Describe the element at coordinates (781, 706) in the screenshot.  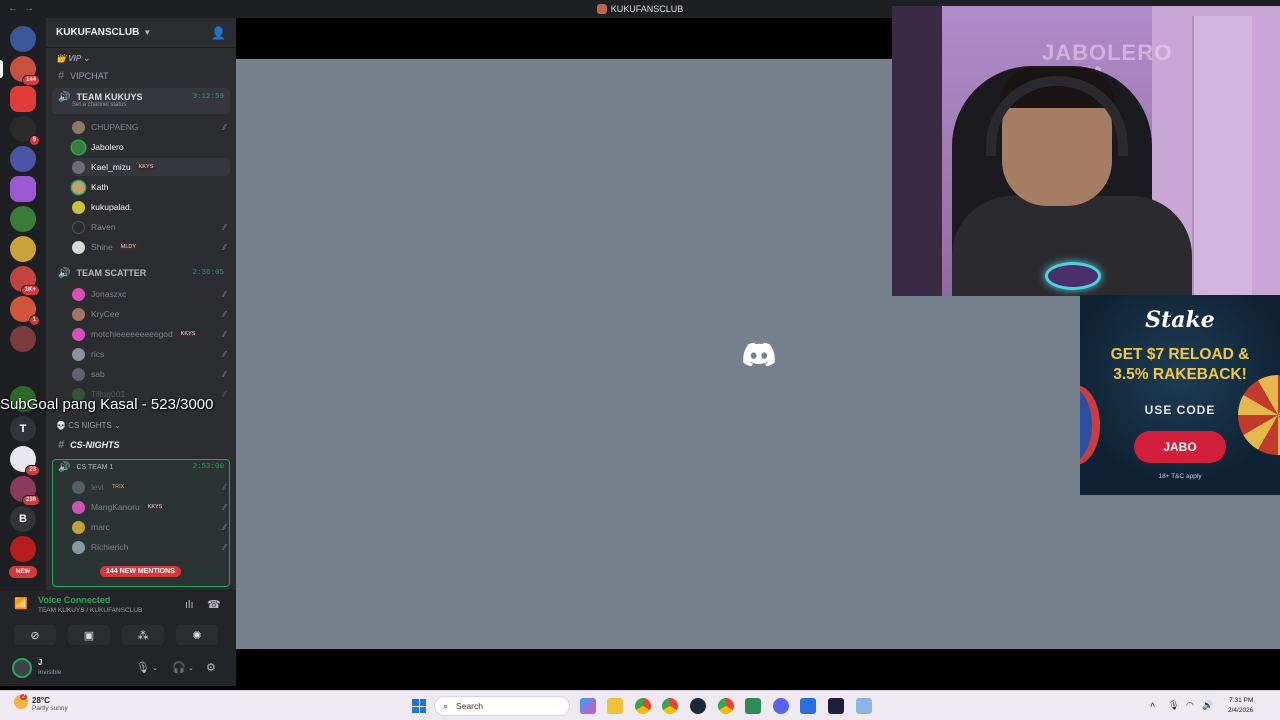
I see `discord-icon` at that location.